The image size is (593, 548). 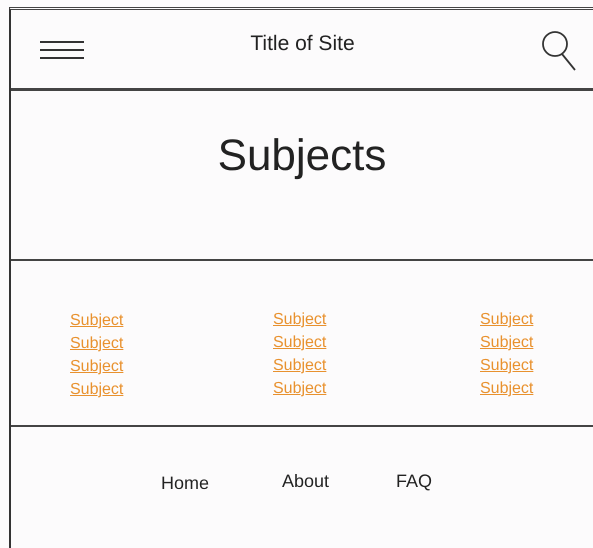 What do you see at coordinates (302, 156) in the screenshot?
I see `page-heading: Subjects` at bounding box center [302, 156].